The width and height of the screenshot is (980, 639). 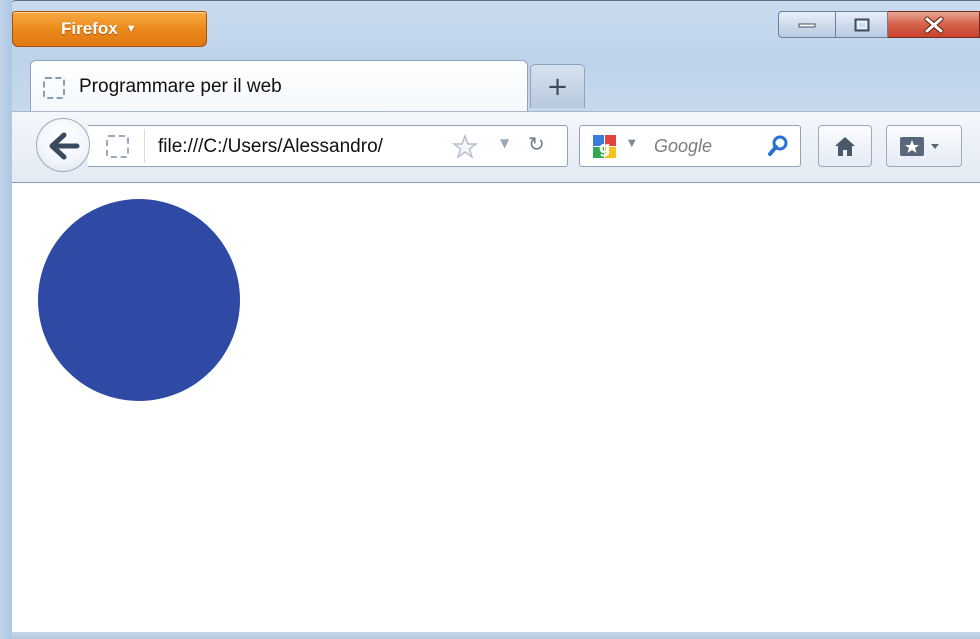 I want to click on page-canvas, so click(x=139, y=300).